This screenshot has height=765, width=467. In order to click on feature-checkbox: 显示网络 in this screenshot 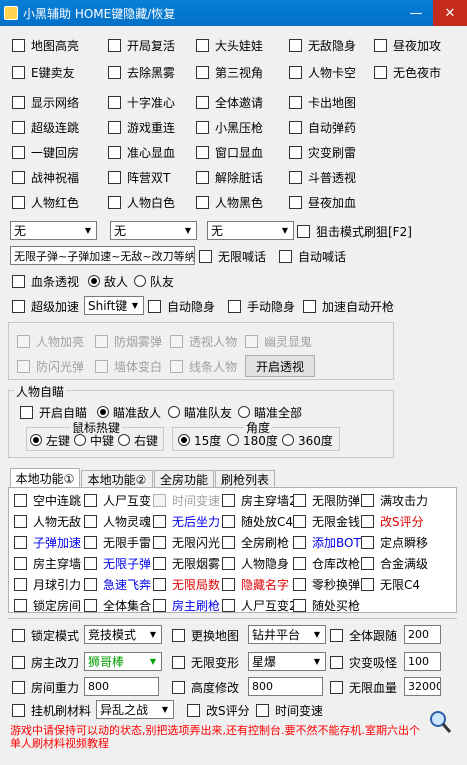, I will do `click(45, 102)`.